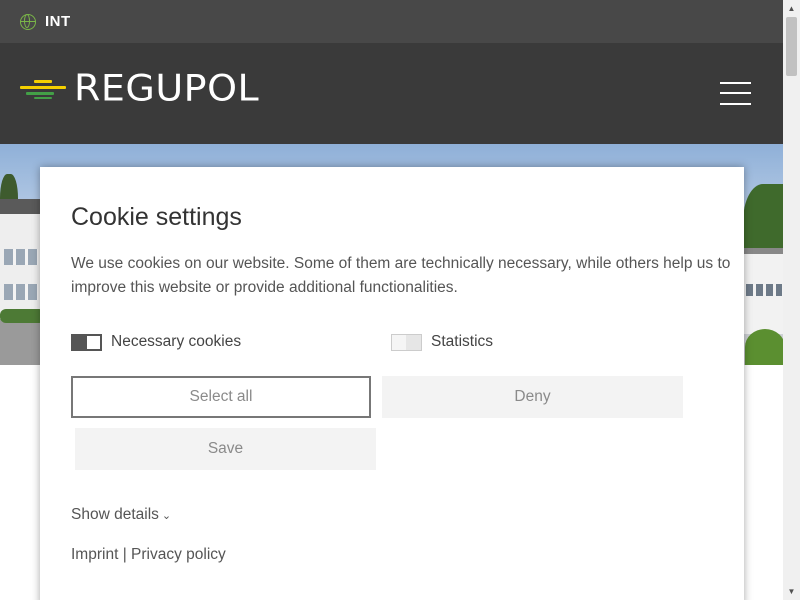  What do you see at coordinates (225, 449) in the screenshot?
I see `save-button: Save` at bounding box center [225, 449].